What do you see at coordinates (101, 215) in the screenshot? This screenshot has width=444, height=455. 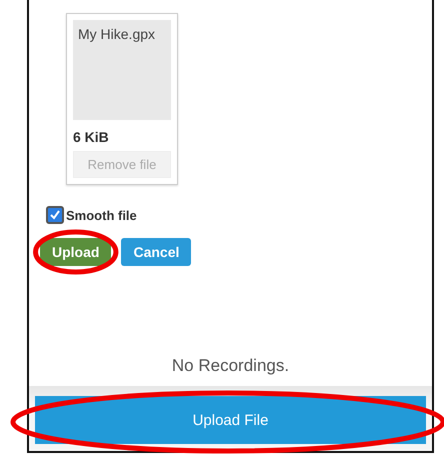 I see `checkbox-label: Smooth file` at bounding box center [101, 215].